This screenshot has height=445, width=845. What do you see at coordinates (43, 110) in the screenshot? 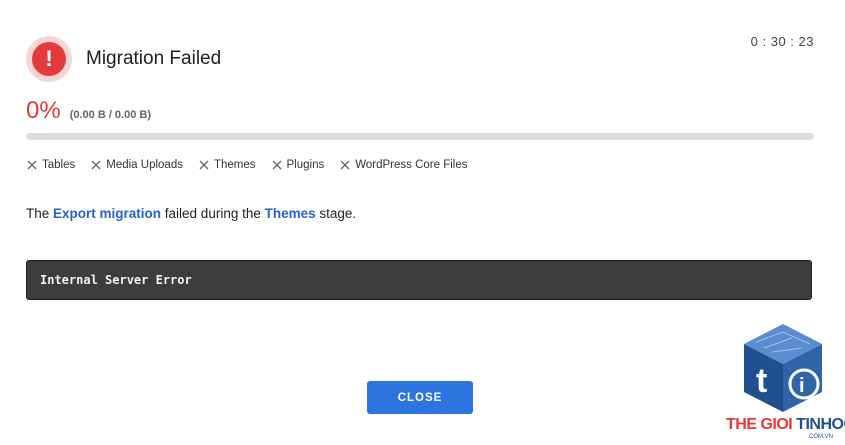
I see `progress-percent: 0%` at bounding box center [43, 110].